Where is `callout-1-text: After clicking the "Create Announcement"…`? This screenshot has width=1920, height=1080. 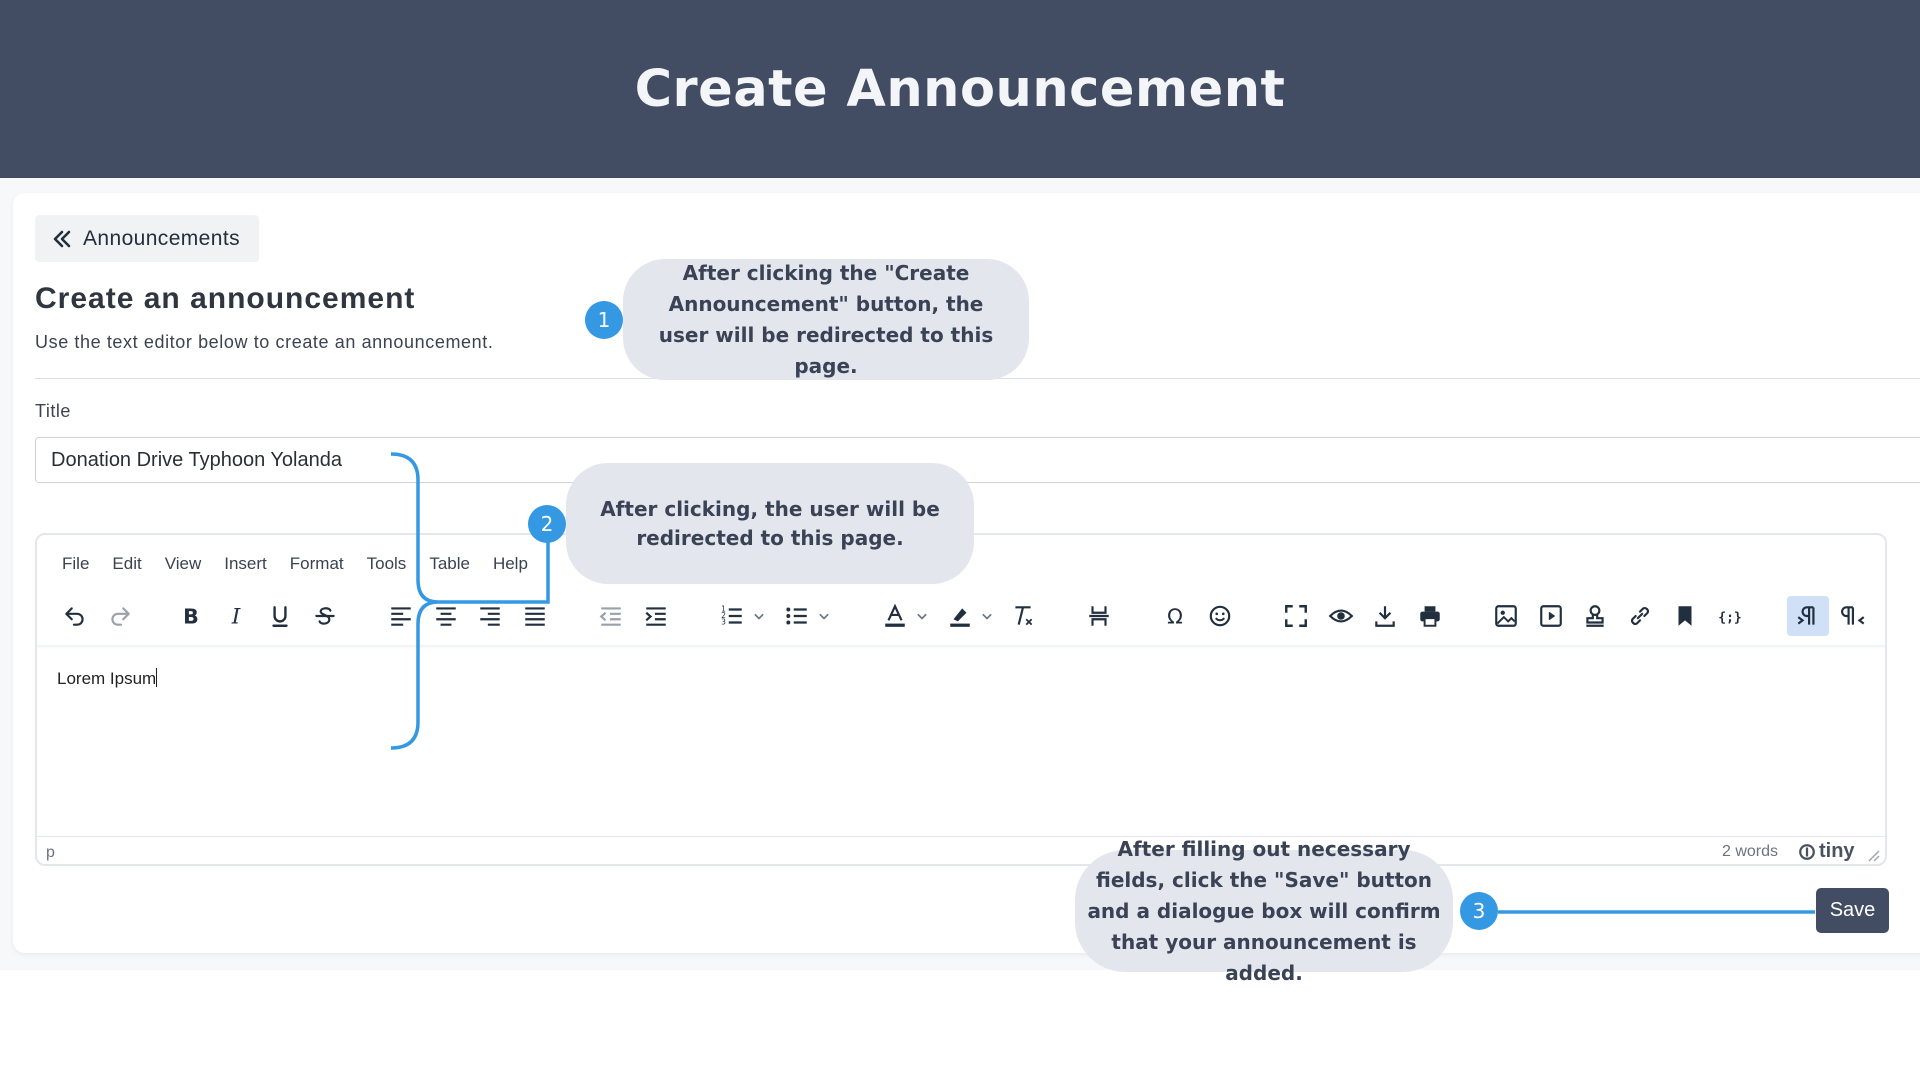
callout-1-text: After clicking the "Create Announcement"… is located at coordinates (826, 319).